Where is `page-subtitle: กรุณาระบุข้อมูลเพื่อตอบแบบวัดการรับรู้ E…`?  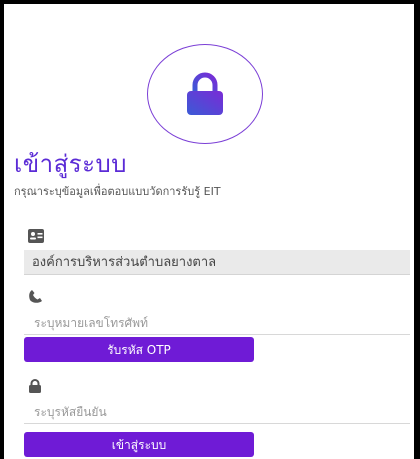
page-subtitle: กรุณาระบุข้อมูลเพื่อตอบแบบวัดการรับรู้ E… is located at coordinates (117, 191).